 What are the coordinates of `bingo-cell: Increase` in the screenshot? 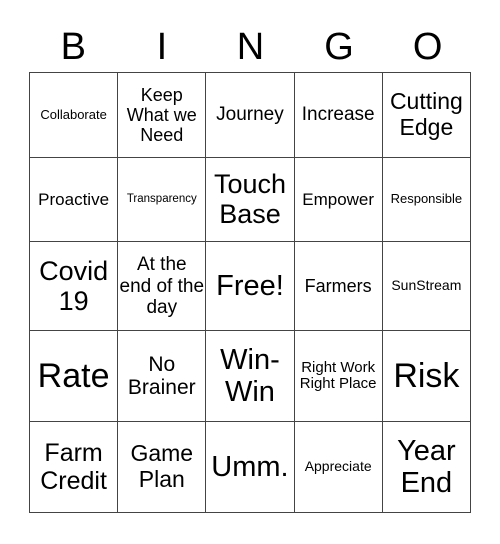 It's located at (338, 115).